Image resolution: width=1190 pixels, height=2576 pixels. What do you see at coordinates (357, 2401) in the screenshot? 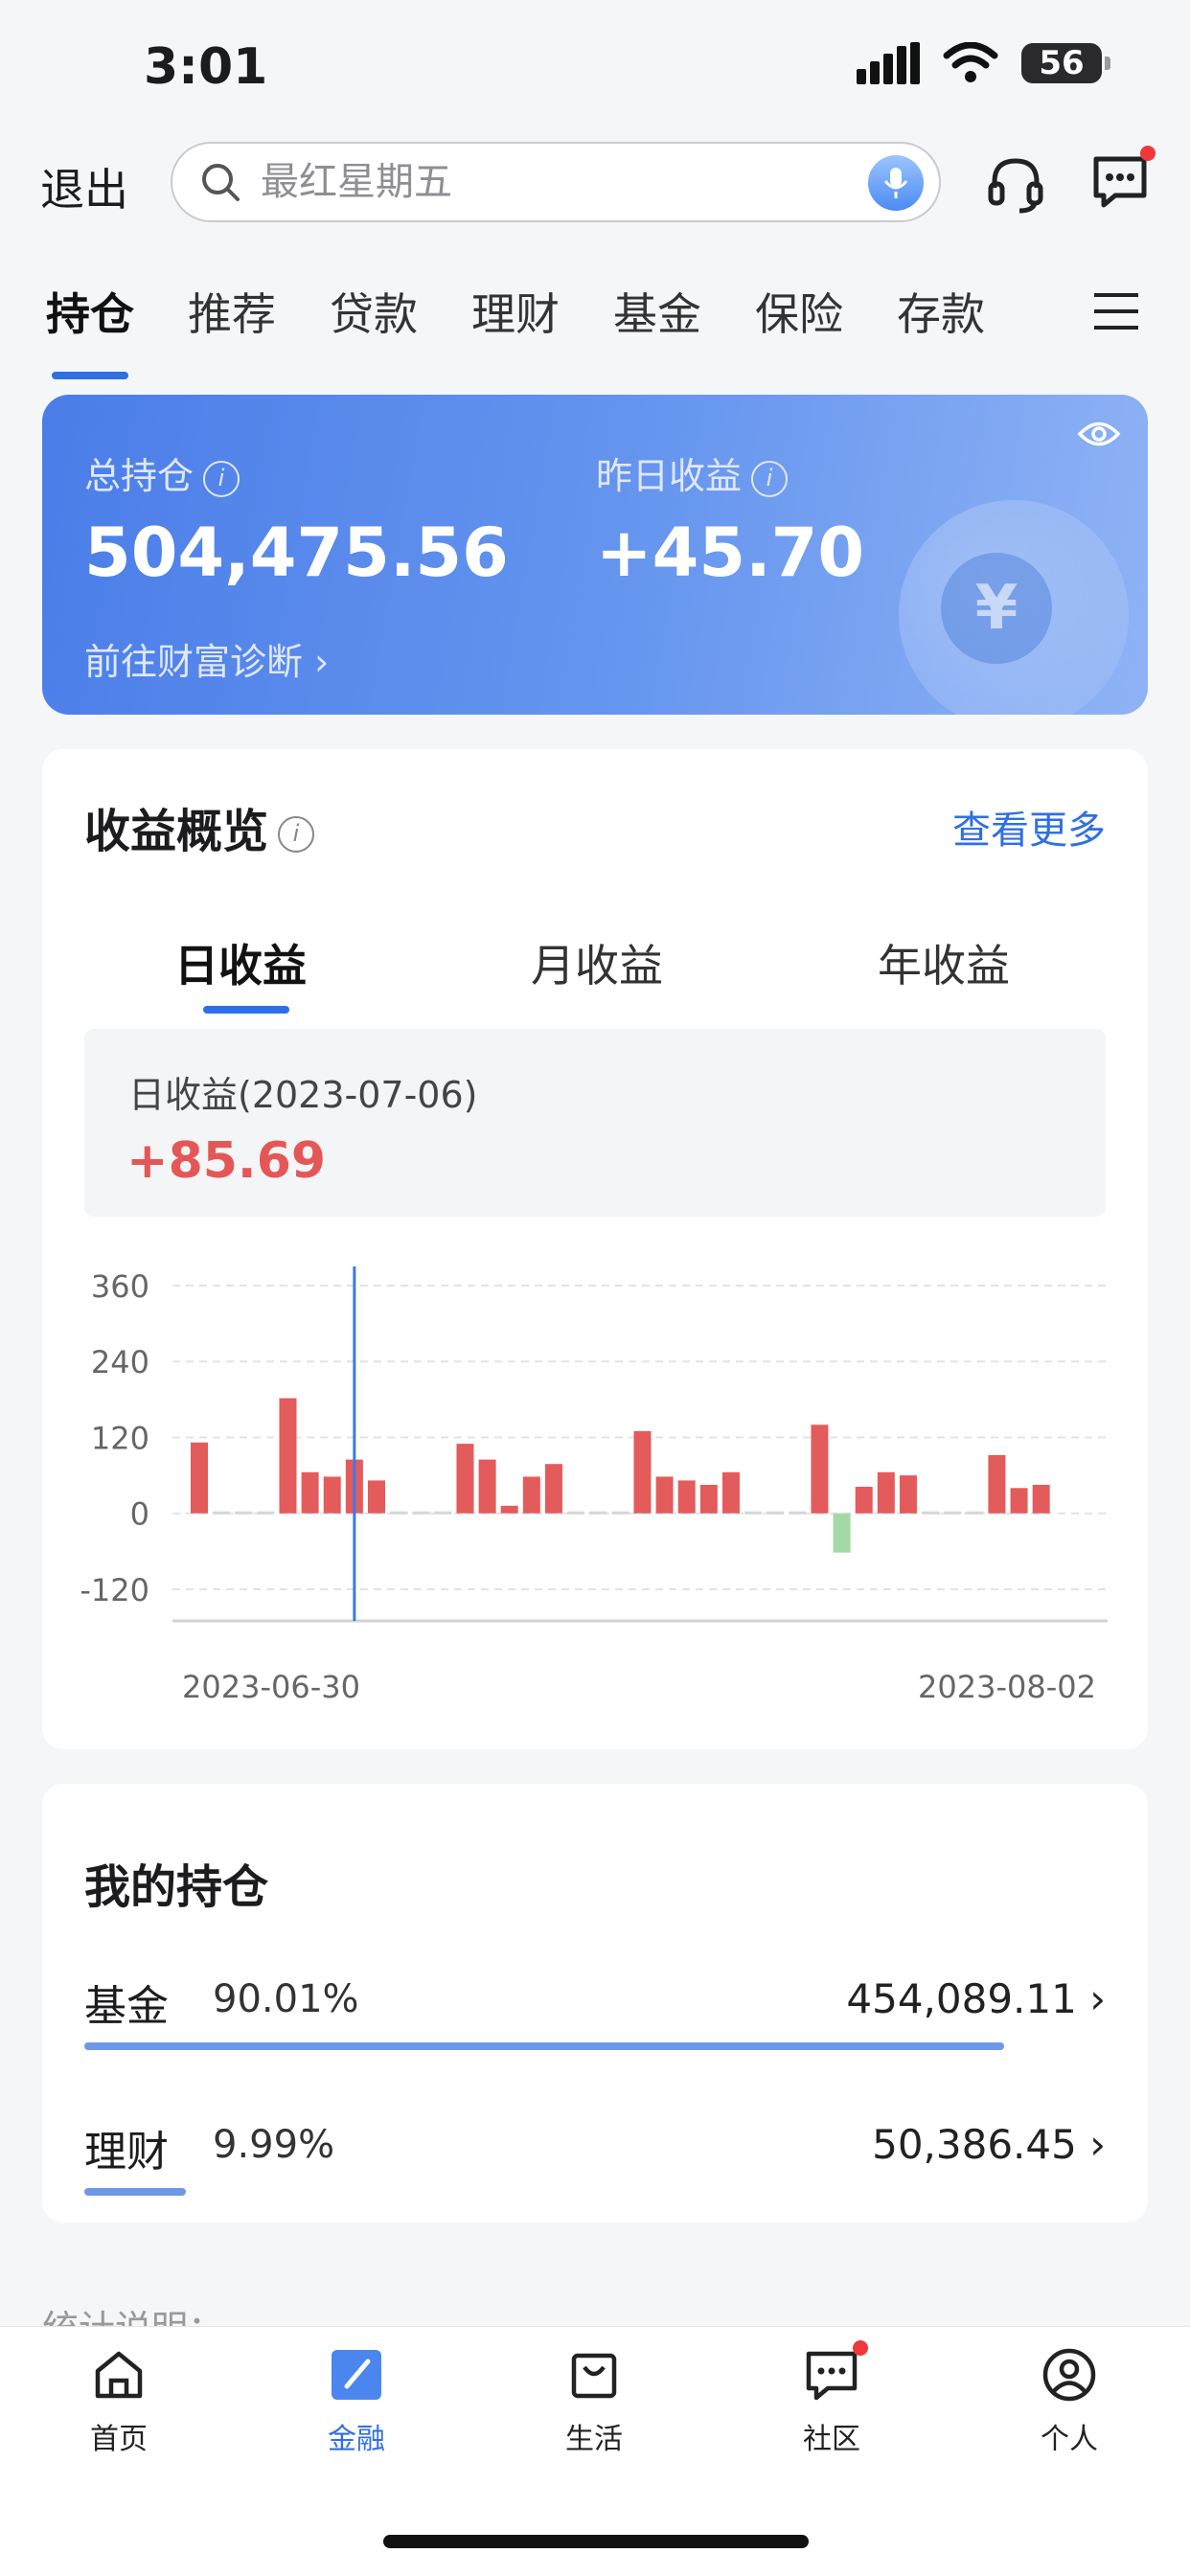
I see `nav-finance: 金融` at bounding box center [357, 2401].